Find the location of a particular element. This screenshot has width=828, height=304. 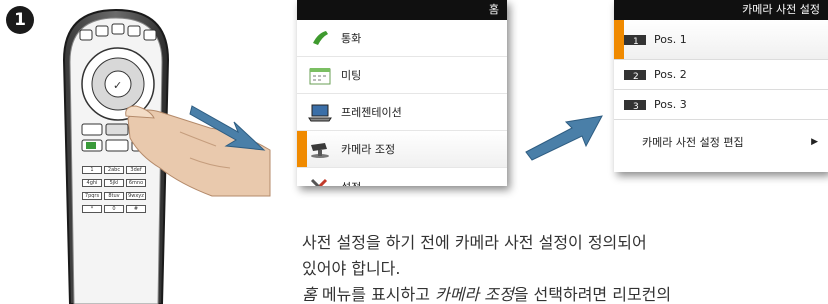

preset-1-icon: 1 is located at coordinates (635, 40).